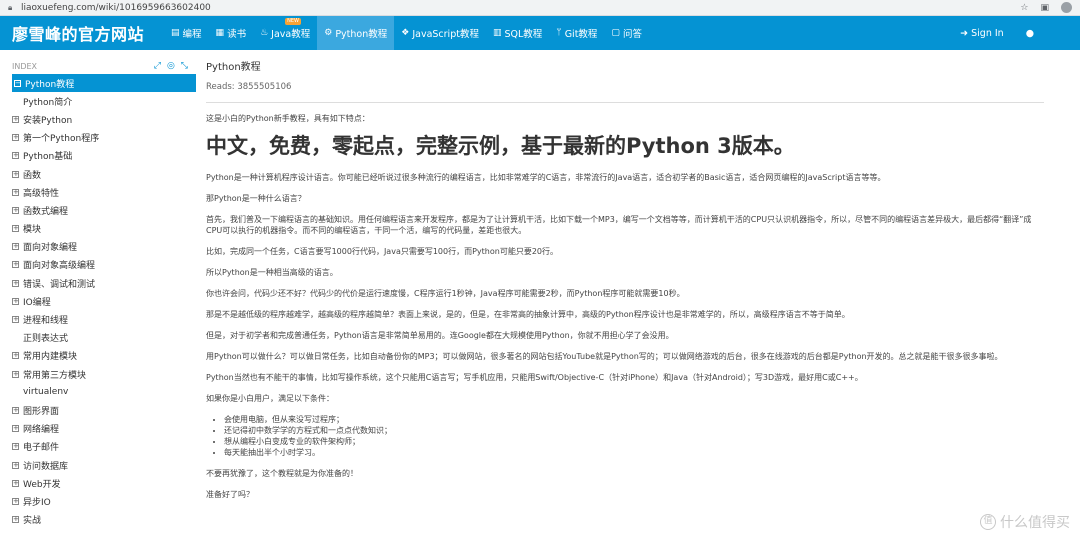  I want to click on sidebar-item: + 面向对象高级编程, so click(100, 265).